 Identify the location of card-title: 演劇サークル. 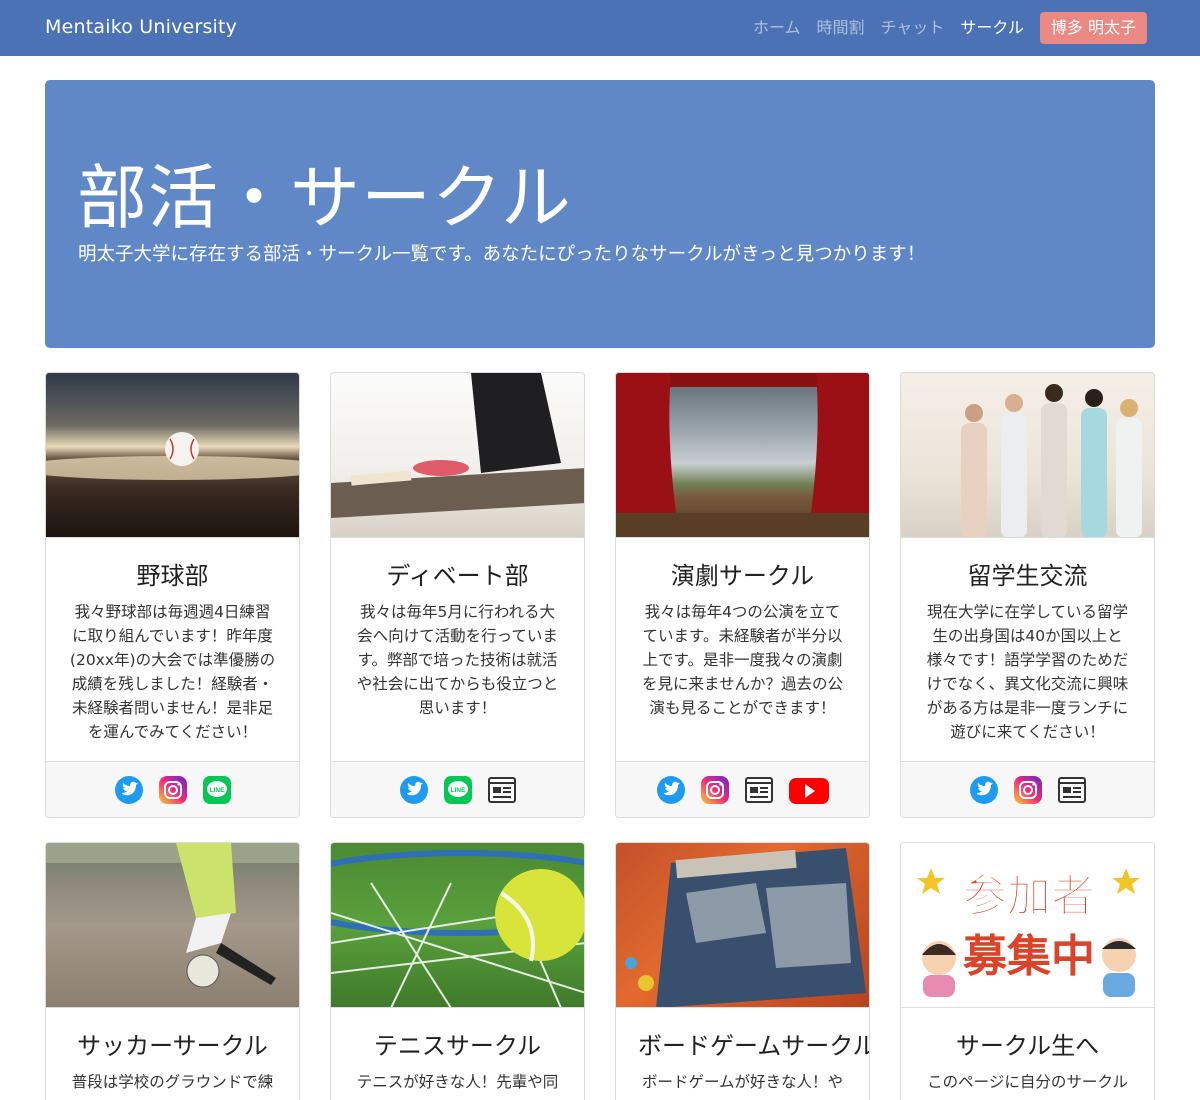
(742, 576).